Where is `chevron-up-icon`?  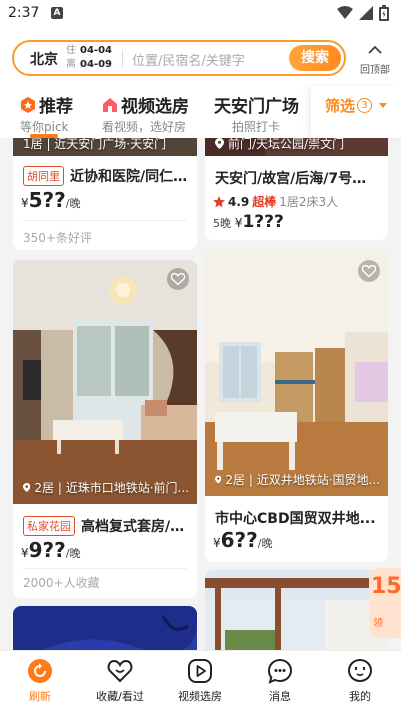 chevron-up-icon is located at coordinates (375, 49).